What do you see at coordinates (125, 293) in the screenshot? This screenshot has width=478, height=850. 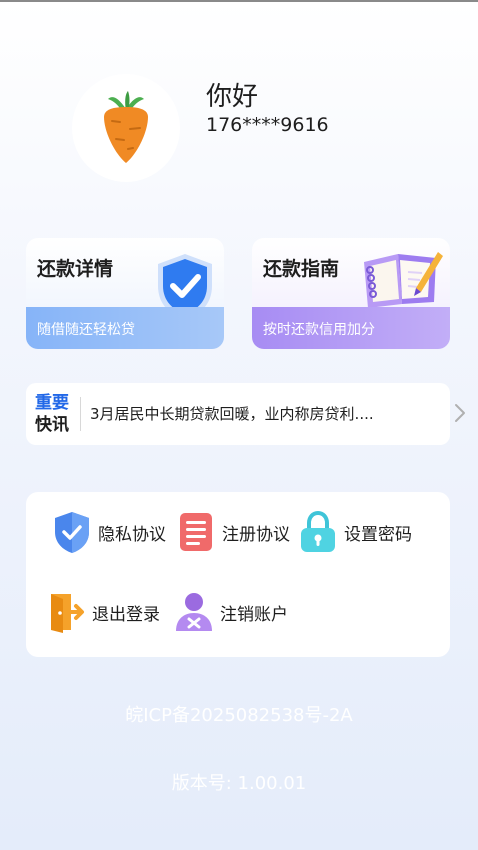 I see `repayment-details-card: 还款详情 随借随还轻松贷` at bounding box center [125, 293].